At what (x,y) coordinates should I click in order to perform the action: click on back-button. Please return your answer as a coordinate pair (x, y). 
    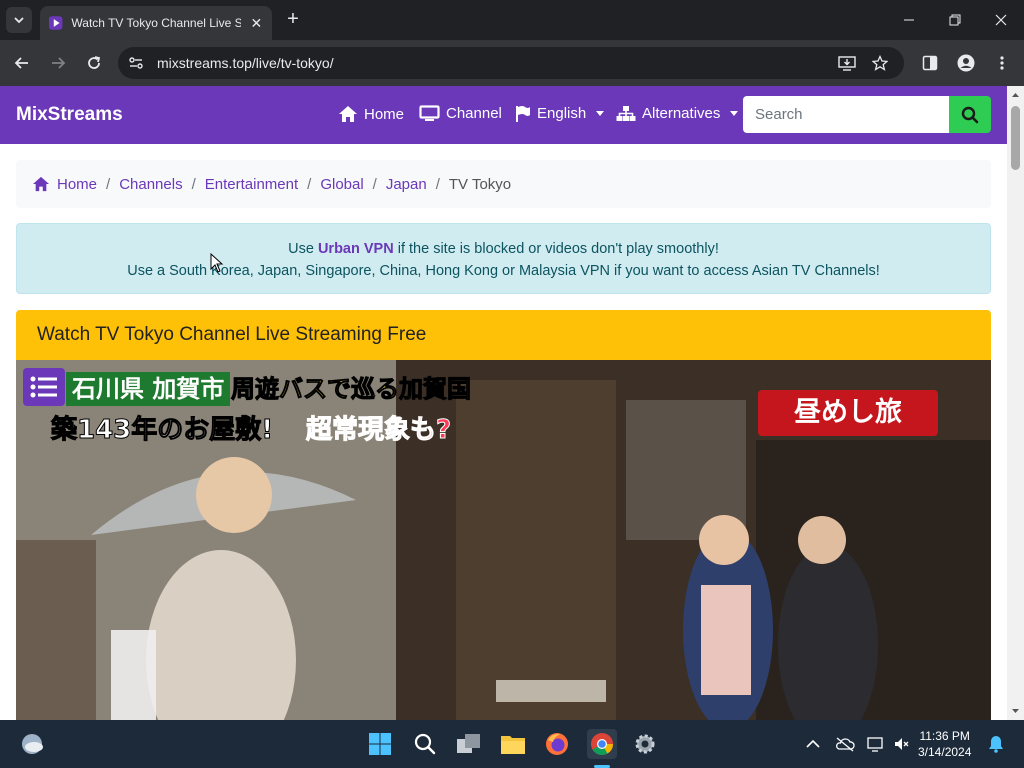
    Looking at the image, I should click on (22, 63).